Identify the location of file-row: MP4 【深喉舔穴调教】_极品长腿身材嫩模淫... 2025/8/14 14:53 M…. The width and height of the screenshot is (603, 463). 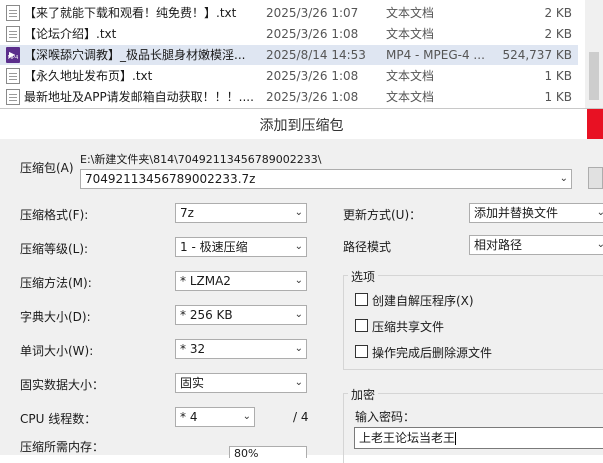
(289, 55).